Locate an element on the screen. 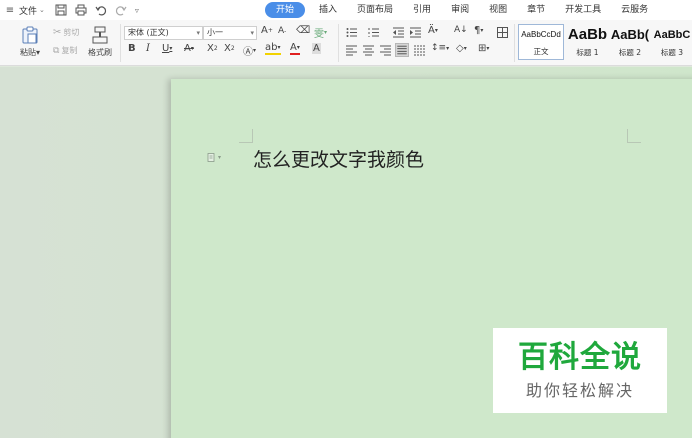  font-name-value: 宋体 (正文) is located at coordinates (148, 32).